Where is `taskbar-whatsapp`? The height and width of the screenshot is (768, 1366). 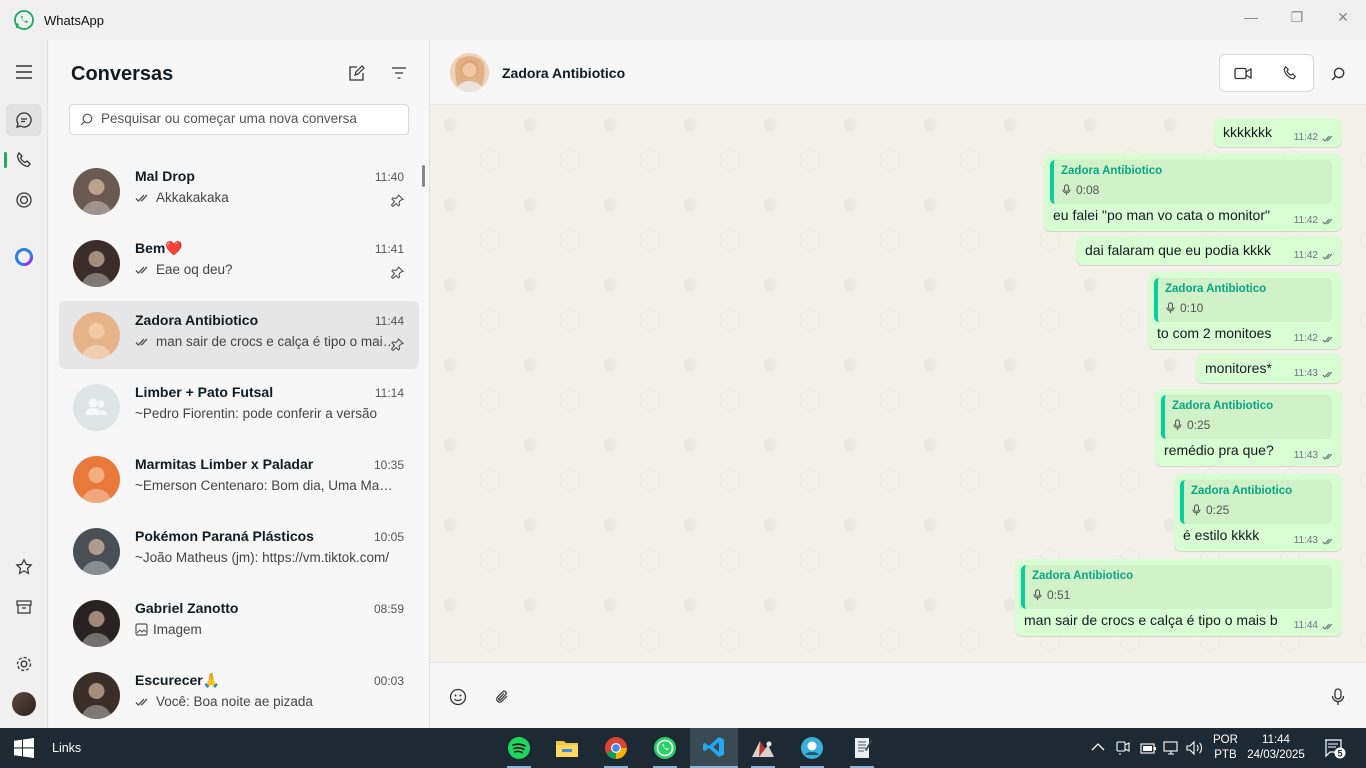 taskbar-whatsapp is located at coordinates (665, 748).